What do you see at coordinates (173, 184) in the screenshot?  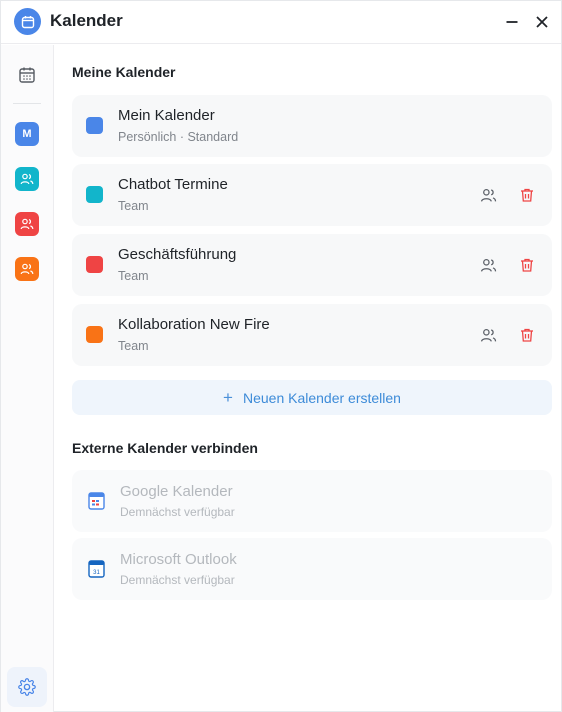 I see `calendar-title: Chatbot Termine` at bounding box center [173, 184].